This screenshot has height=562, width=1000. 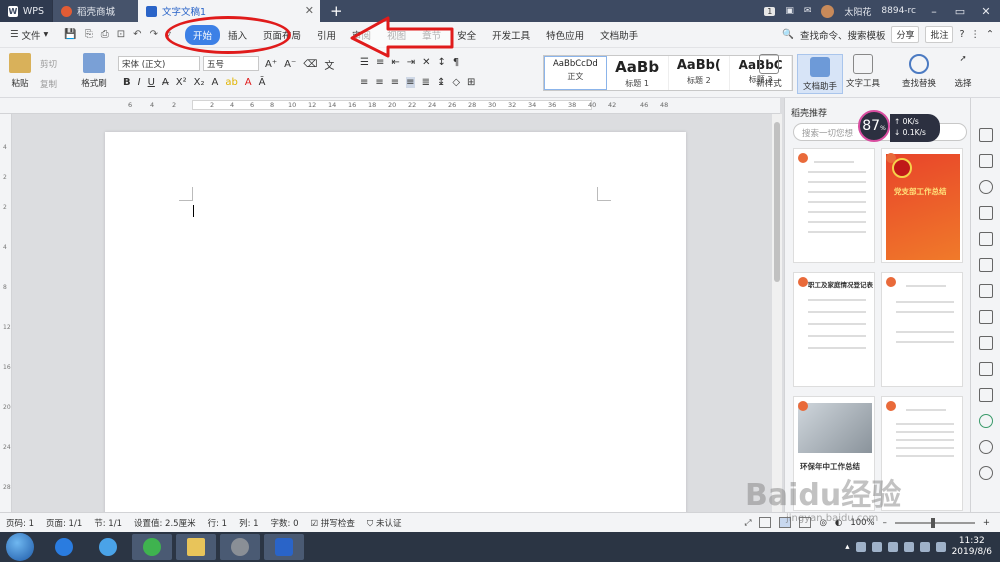 What do you see at coordinates (181, 82) in the screenshot?
I see `superscript-icon: X²` at bounding box center [181, 82].